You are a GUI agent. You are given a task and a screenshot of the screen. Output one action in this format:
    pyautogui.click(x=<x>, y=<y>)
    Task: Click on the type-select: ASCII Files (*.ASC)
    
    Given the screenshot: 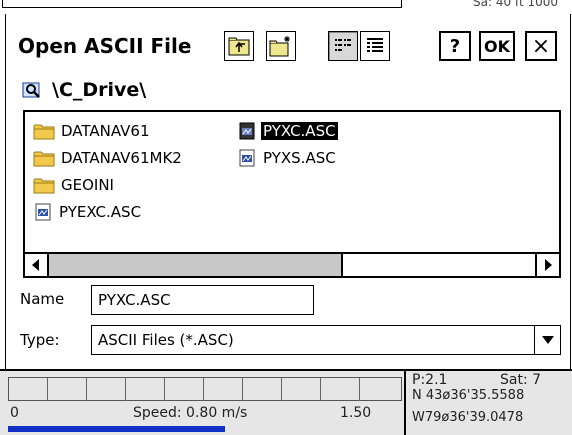 What is the action you would take?
    pyautogui.click(x=326, y=340)
    